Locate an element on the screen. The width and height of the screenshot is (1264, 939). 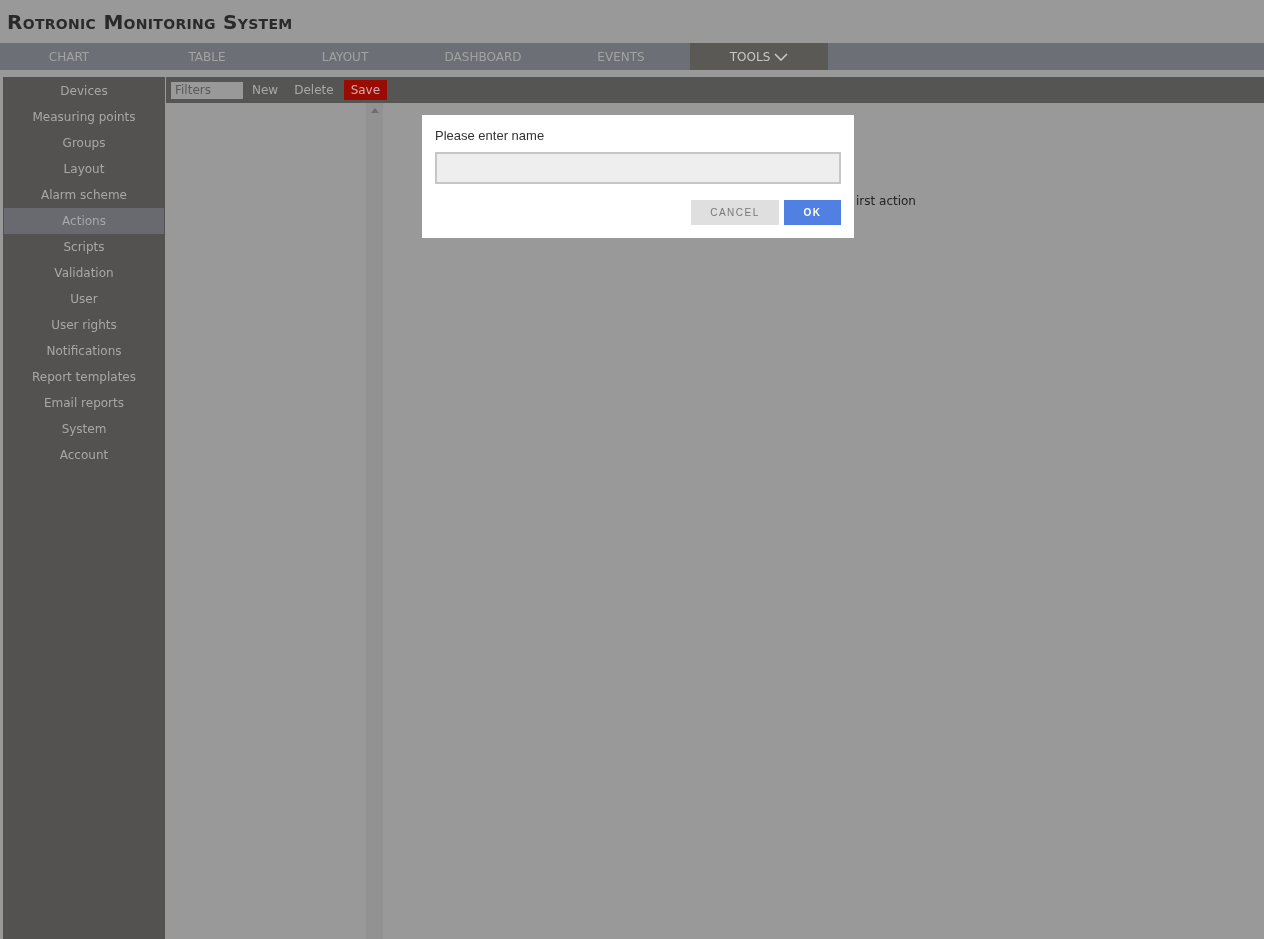
sidebar-item: Measuring points is located at coordinates (84, 117).